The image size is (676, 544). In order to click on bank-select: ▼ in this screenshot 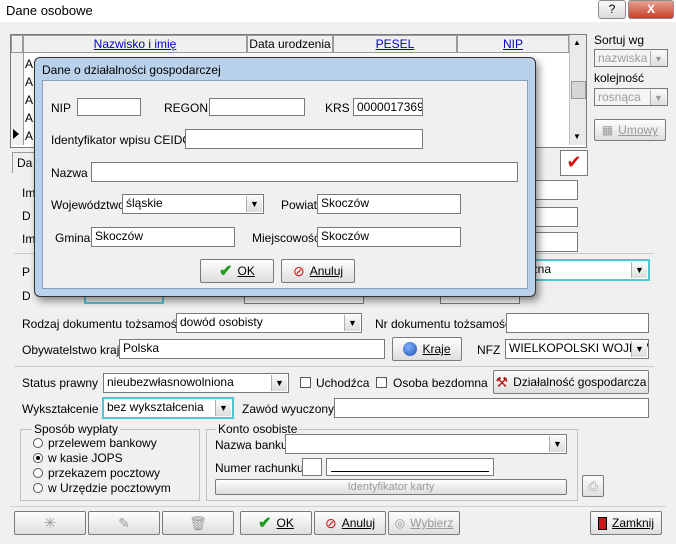, I will do `click(426, 444)`.